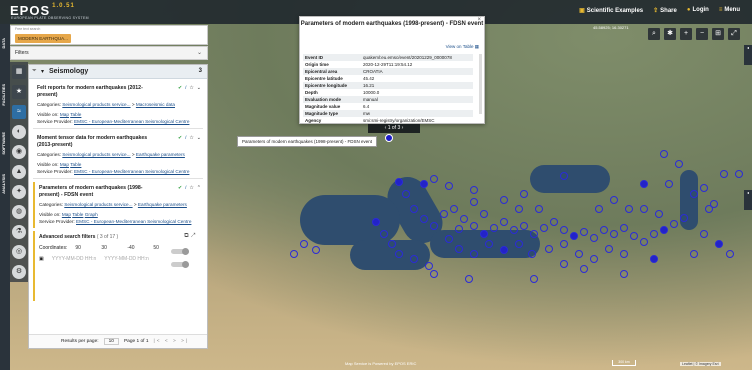  What do you see at coordinates (19, 132) in the screenshot?
I see `near-fault-icon: ◐` at bounding box center [19, 132].